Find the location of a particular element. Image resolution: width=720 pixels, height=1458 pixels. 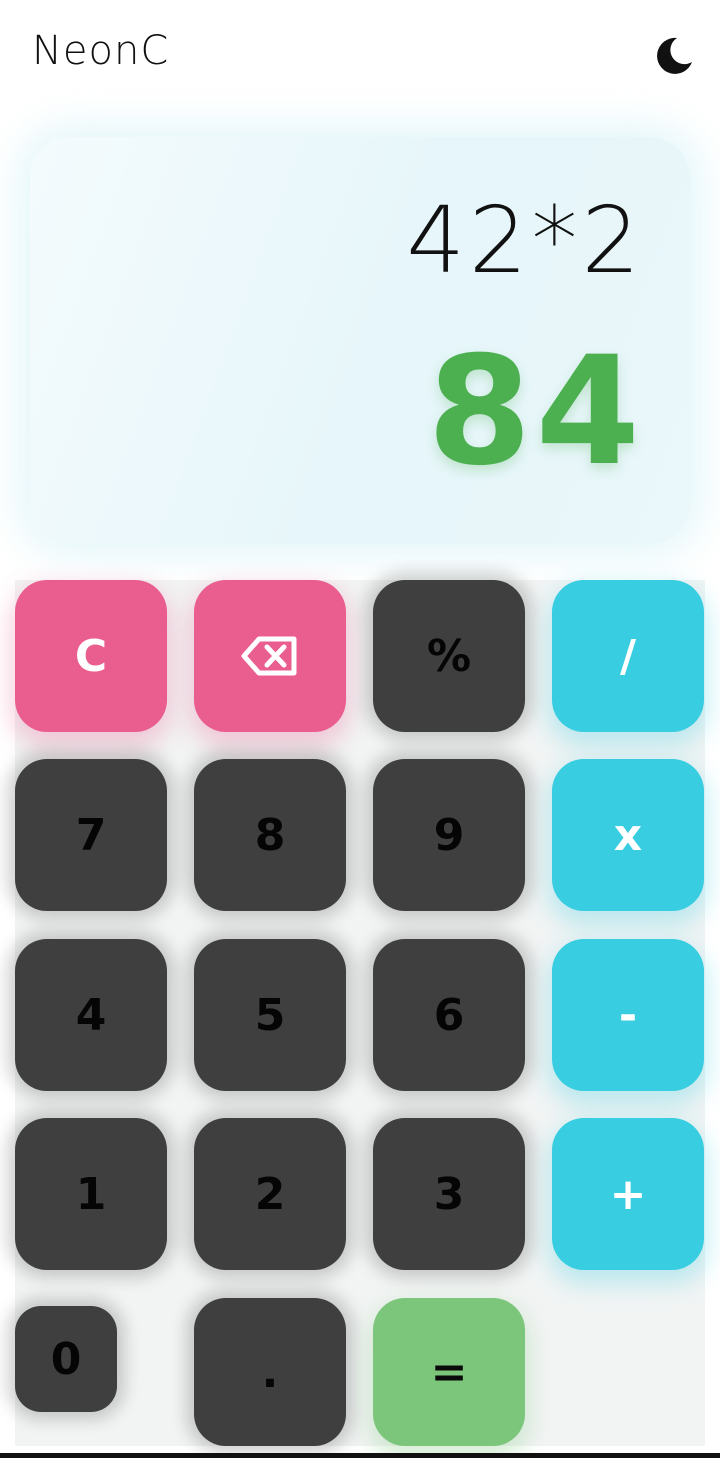

digit-8-button: 8 is located at coordinates (270, 835).